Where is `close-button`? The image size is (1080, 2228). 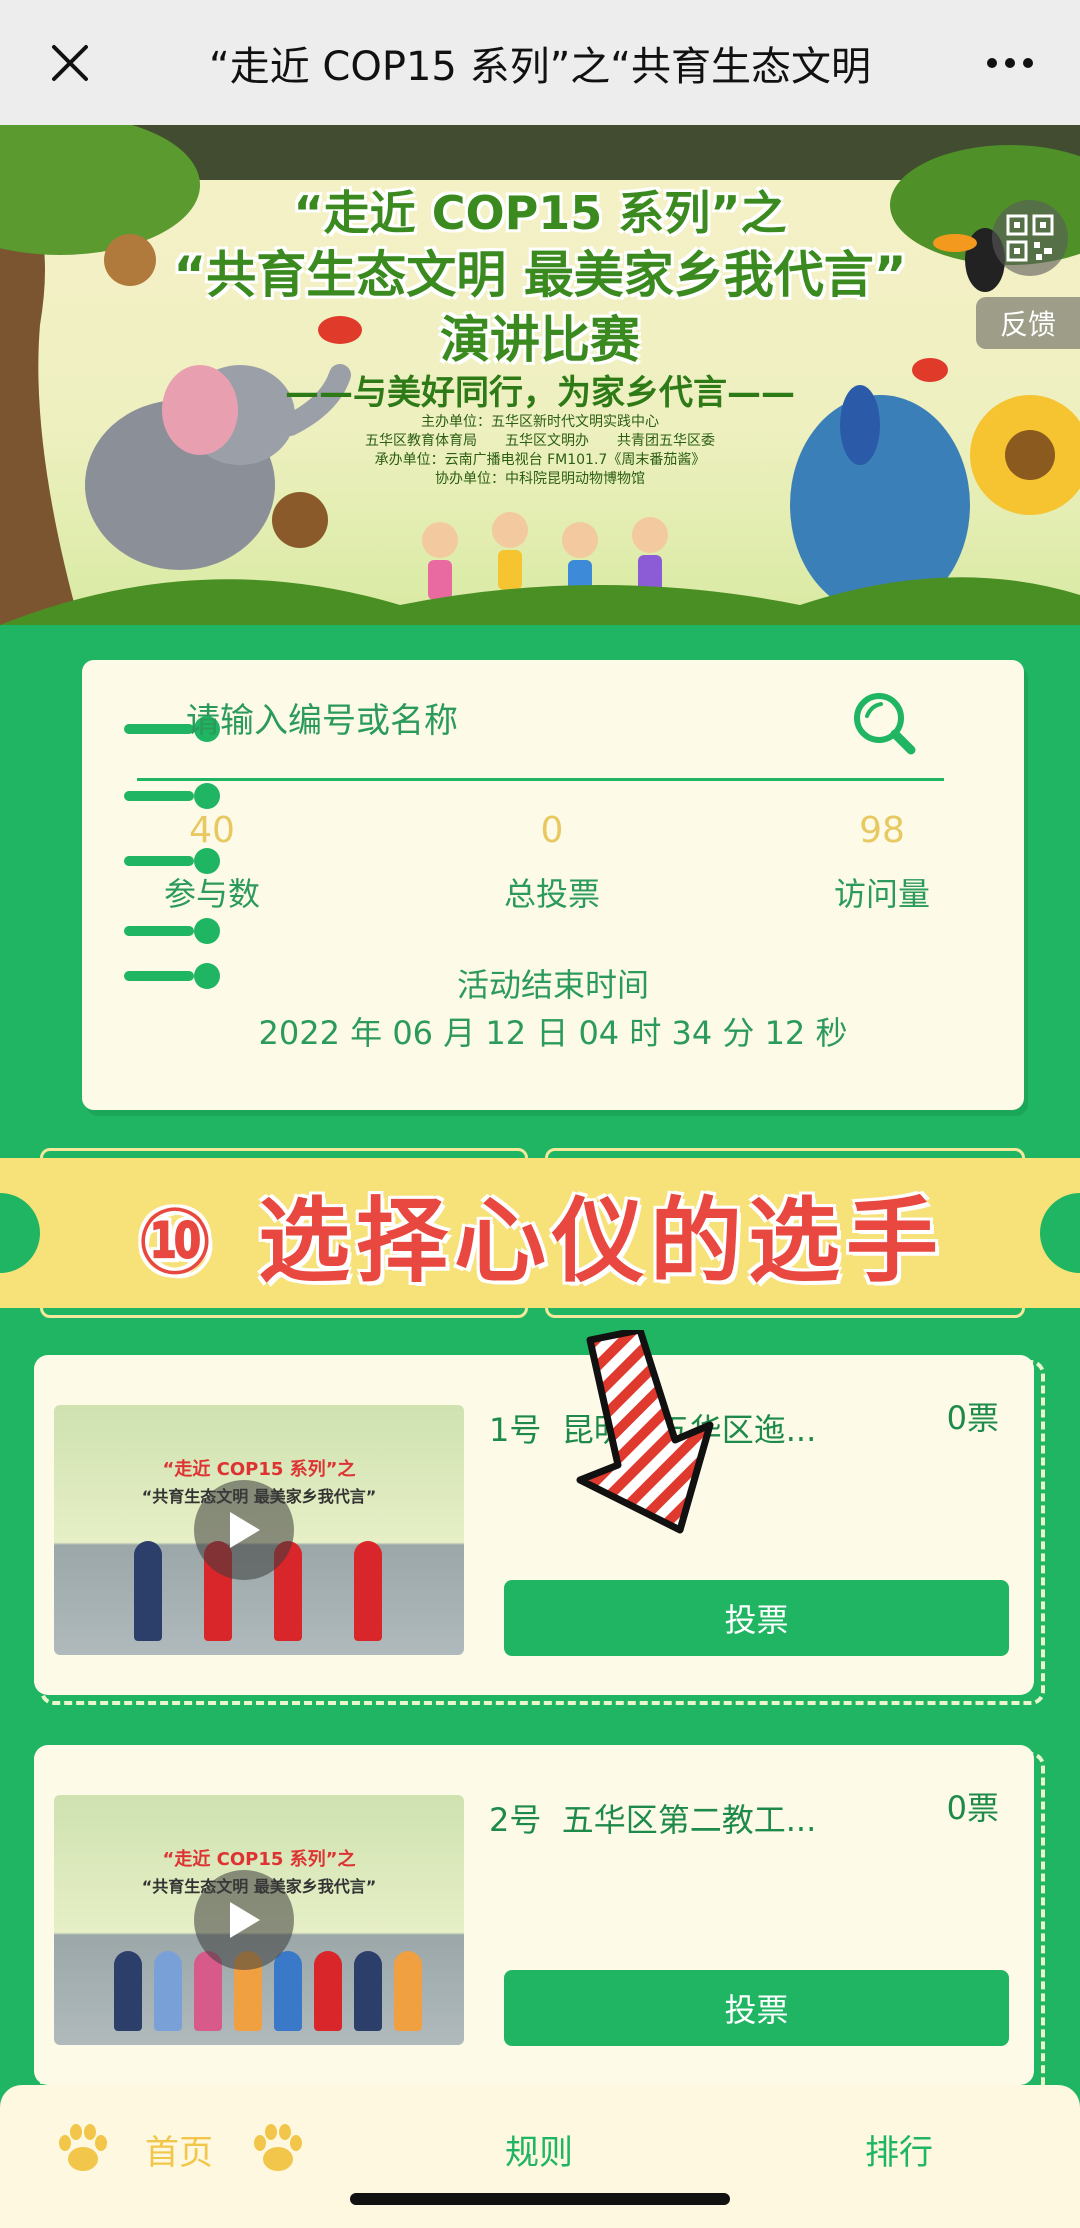 close-button is located at coordinates (70, 62).